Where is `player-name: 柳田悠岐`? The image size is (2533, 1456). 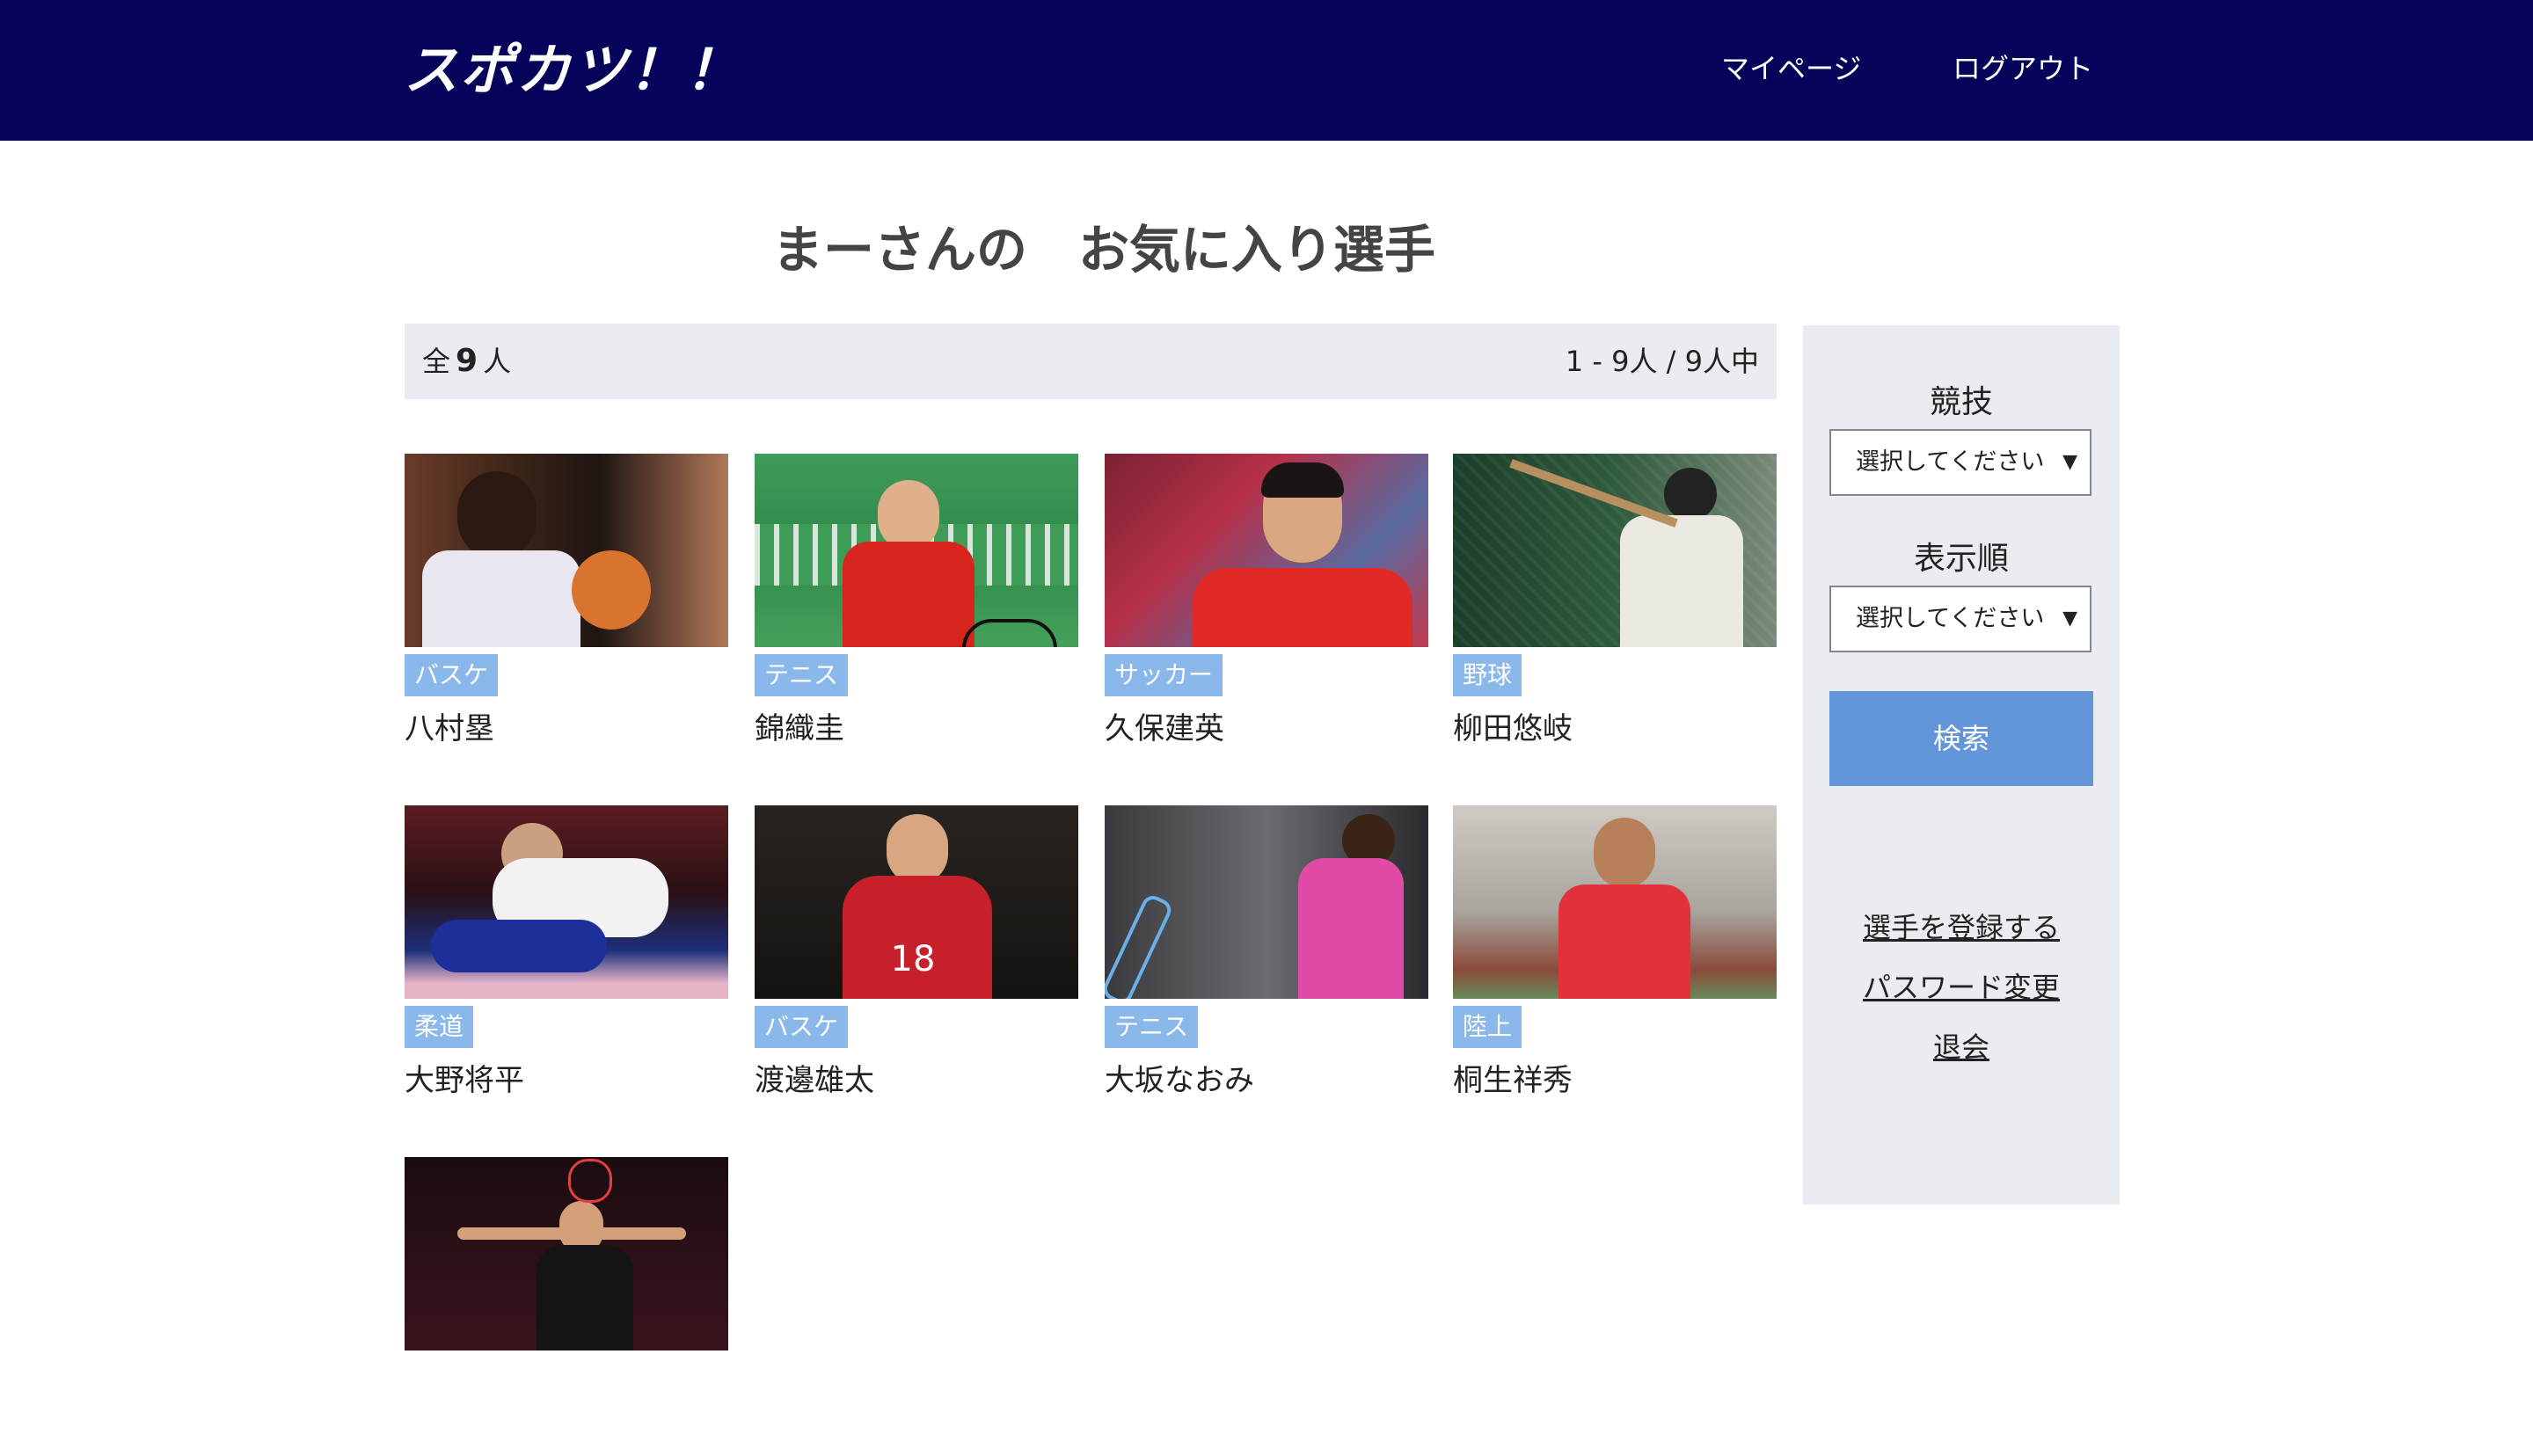 player-name: 柳田悠岐 is located at coordinates (1513, 729).